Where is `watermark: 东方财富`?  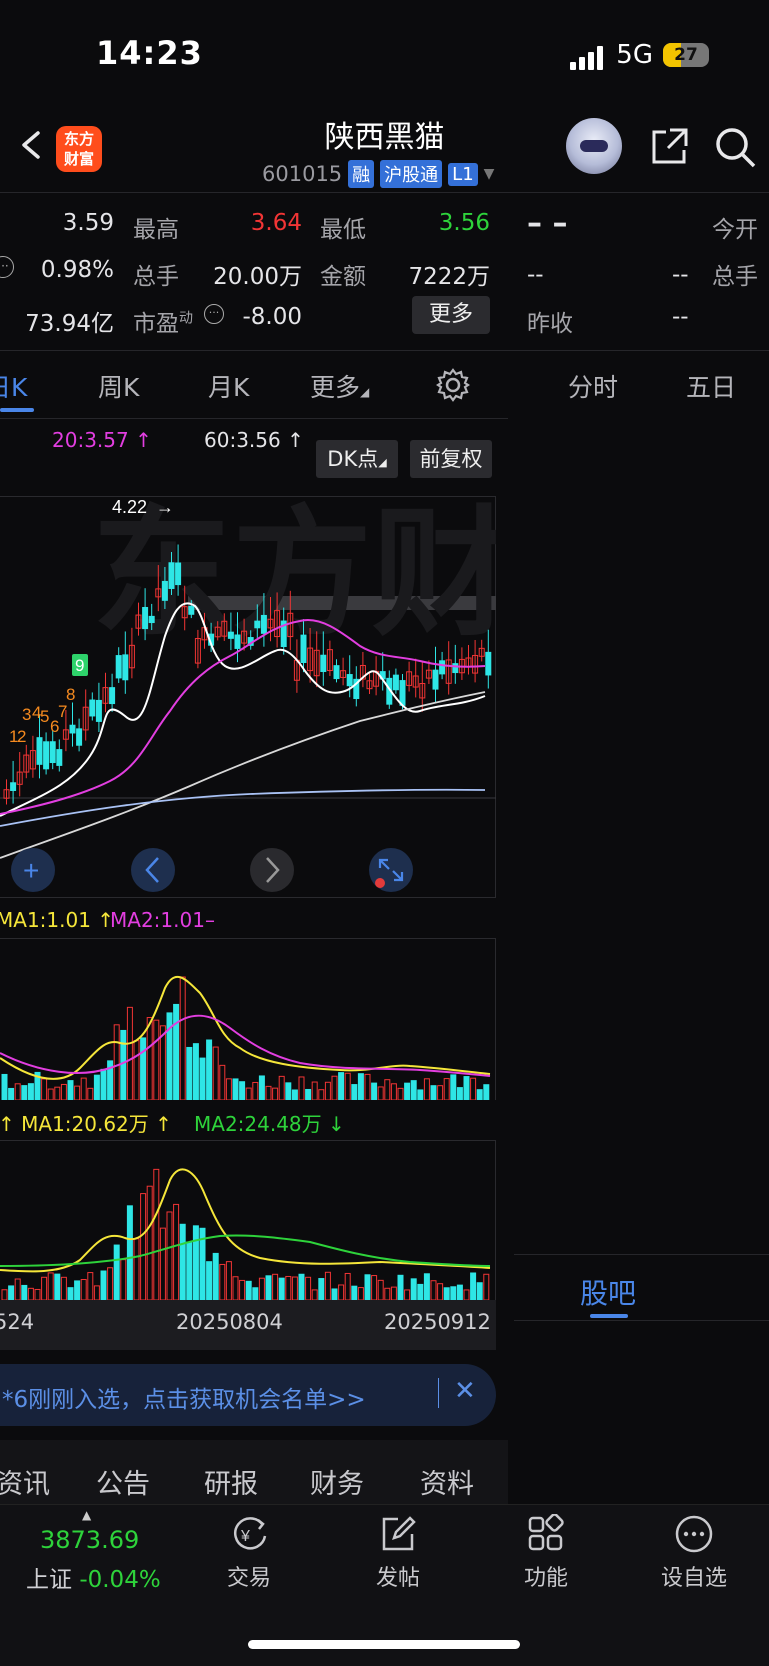
watermark: 东方财富 is located at coordinates (294, 574).